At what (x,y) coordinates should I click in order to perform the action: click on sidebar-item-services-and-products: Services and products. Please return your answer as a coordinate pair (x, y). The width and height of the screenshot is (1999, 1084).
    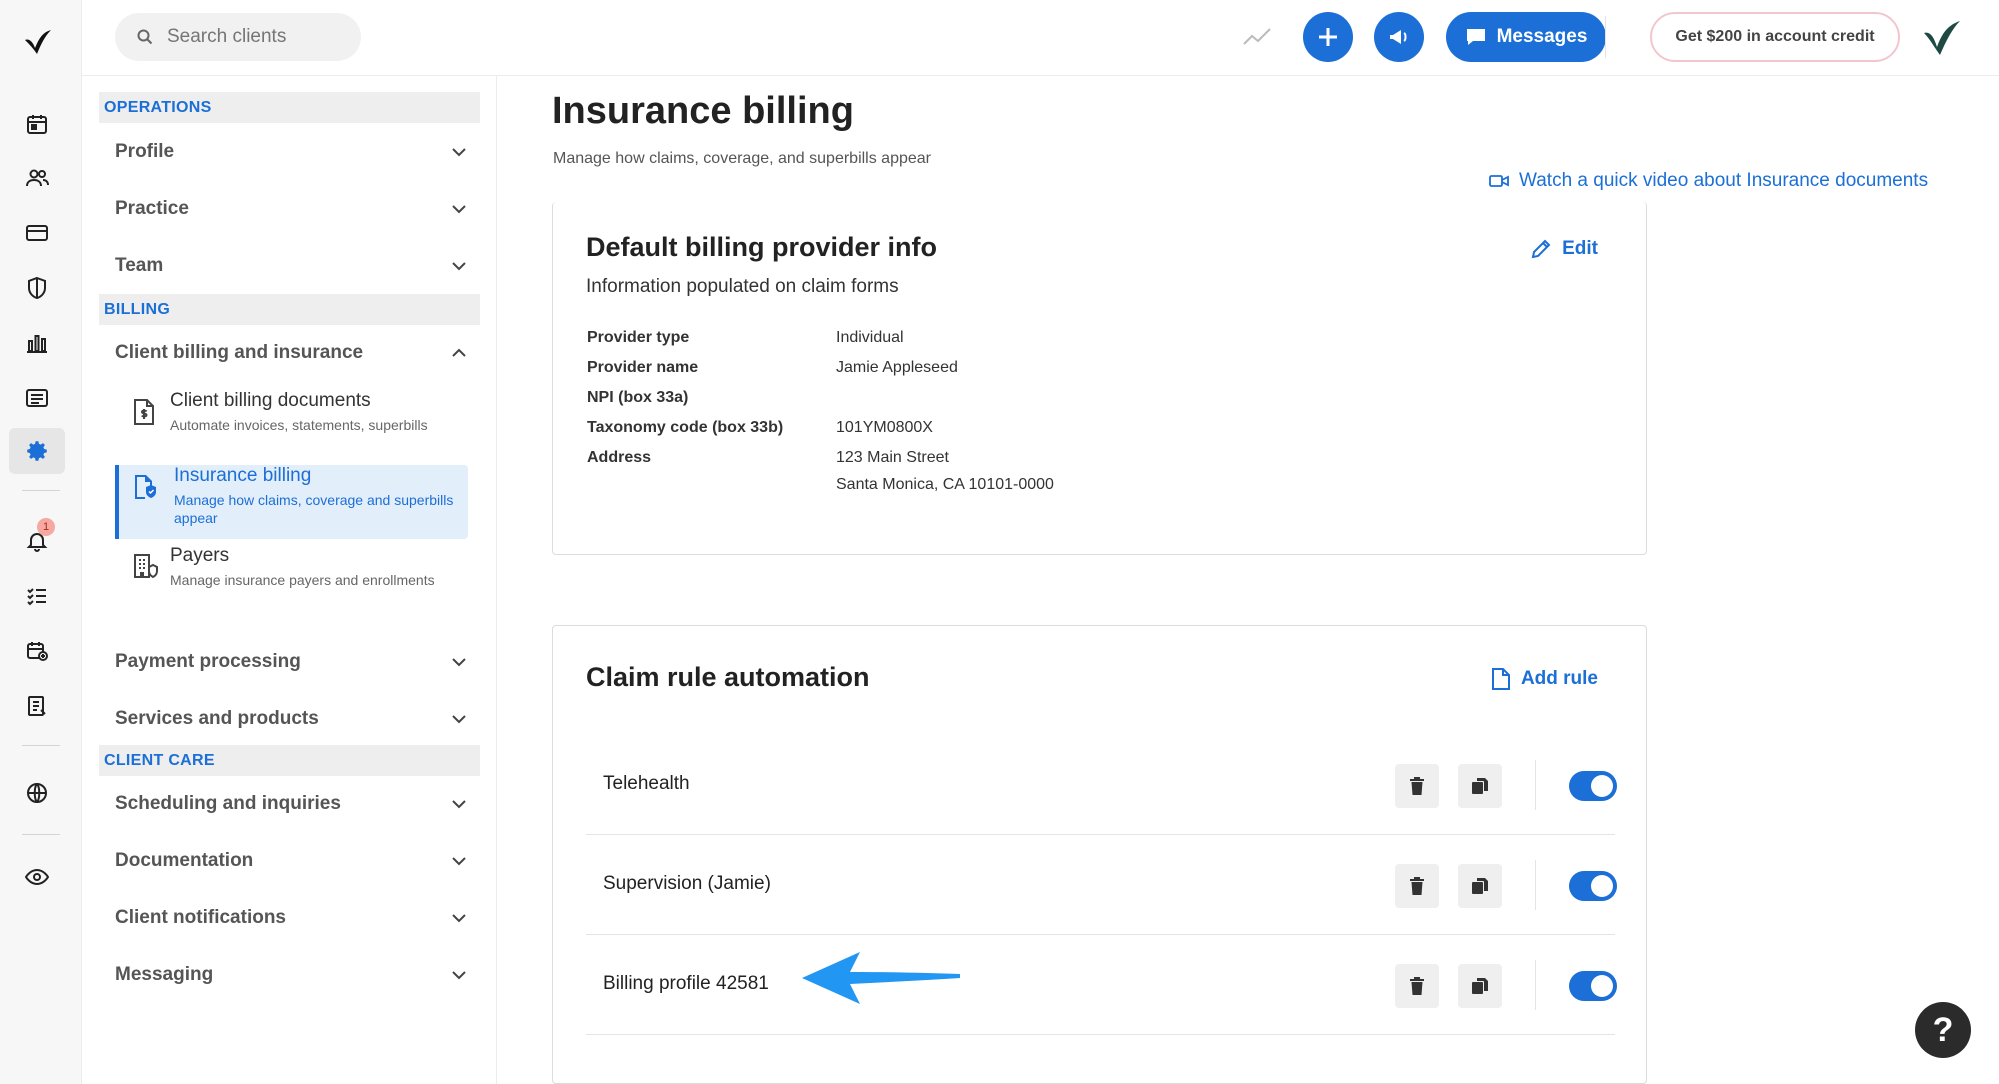
    Looking at the image, I should click on (291, 719).